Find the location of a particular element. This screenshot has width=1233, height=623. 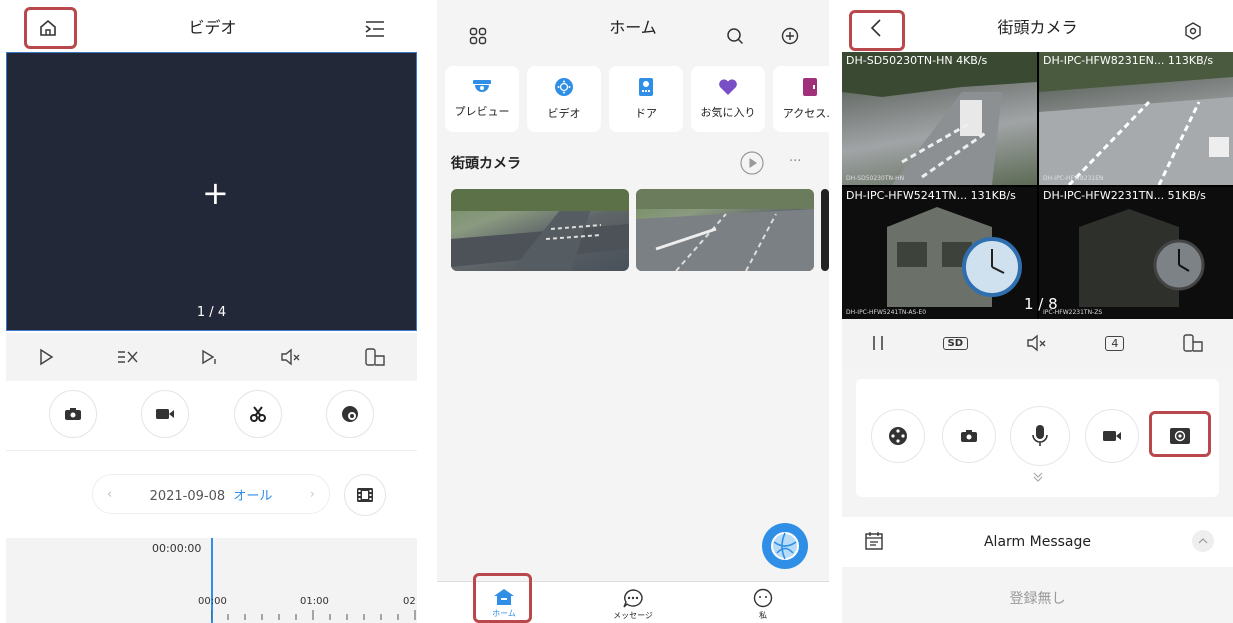

globe-fab-icon is located at coordinates (785, 546).